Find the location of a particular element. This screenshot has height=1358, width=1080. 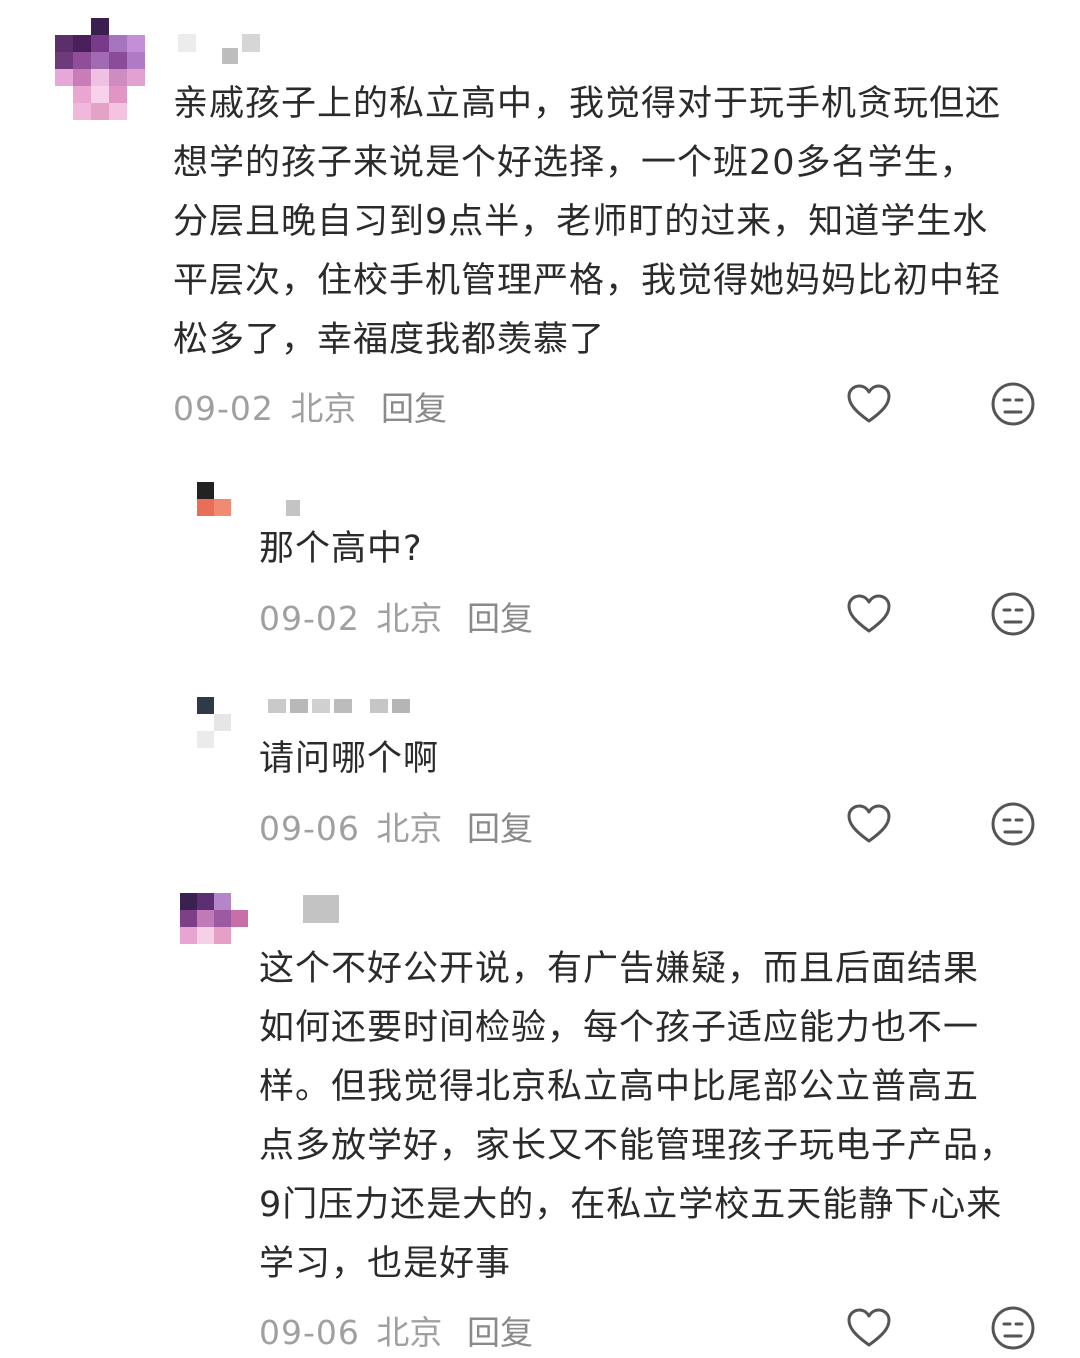

comment-text: 那个高中? is located at coordinates (341, 549).